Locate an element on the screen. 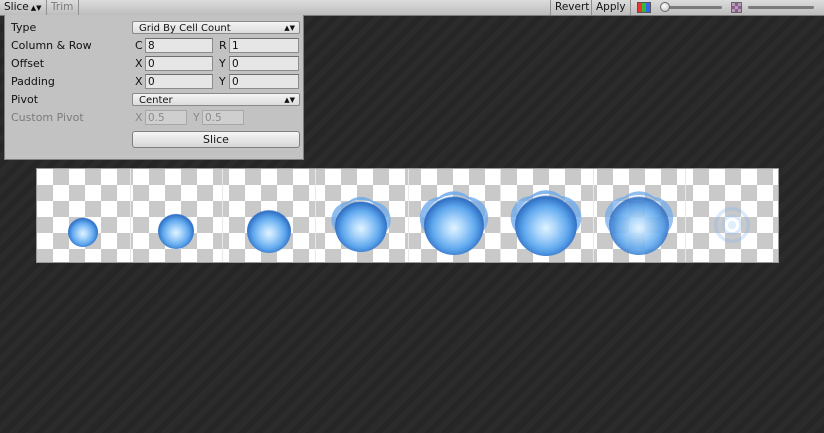 Image resolution: width=824 pixels, height=433 pixels. custom-pivot-y-axis-label: Y is located at coordinates (196, 117).